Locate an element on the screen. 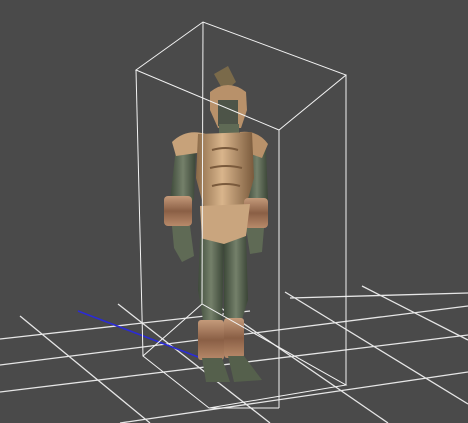 The width and height of the screenshot is (468, 423). chest-armor is located at coordinates (225, 170).